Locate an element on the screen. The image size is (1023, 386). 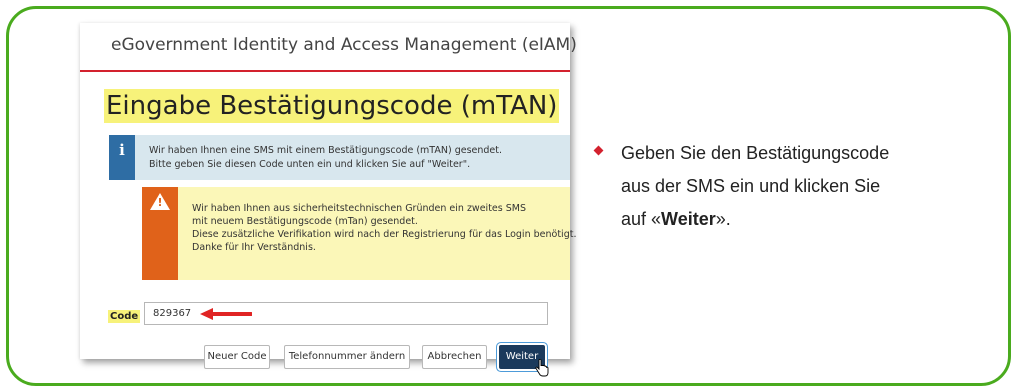
code-label: Code is located at coordinates (124, 316).